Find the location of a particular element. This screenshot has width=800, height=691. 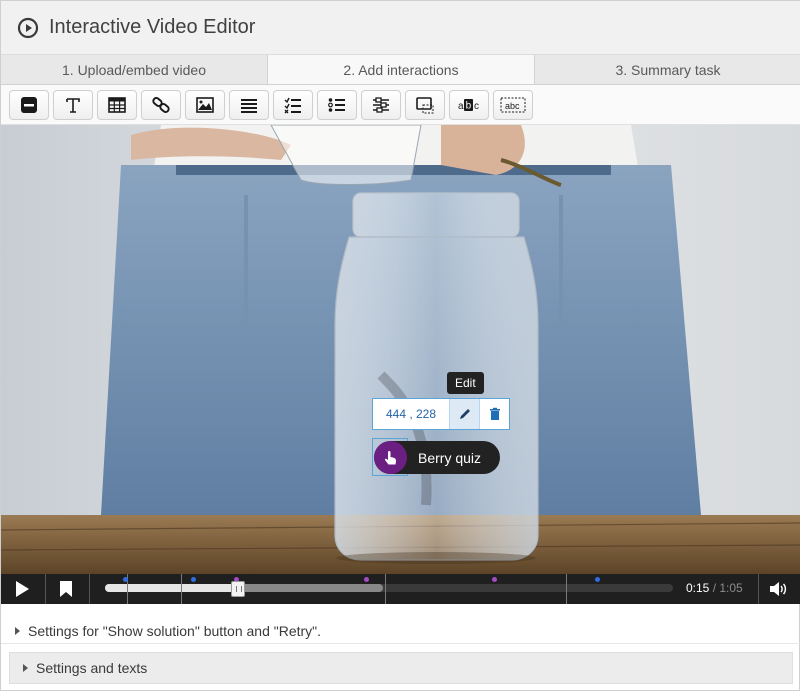

video-control-bar: 0:15 / 1:05 is located at coordinates (400, 589).